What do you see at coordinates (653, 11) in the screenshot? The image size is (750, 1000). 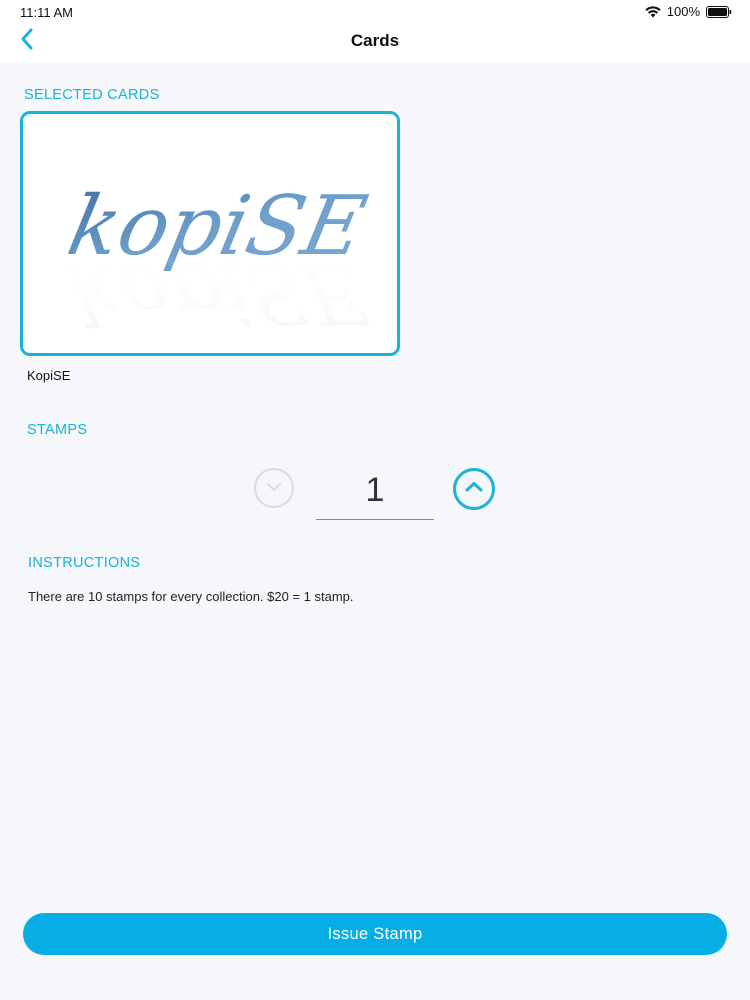 I see `wifi-icon` at bounding box center [653, 11].